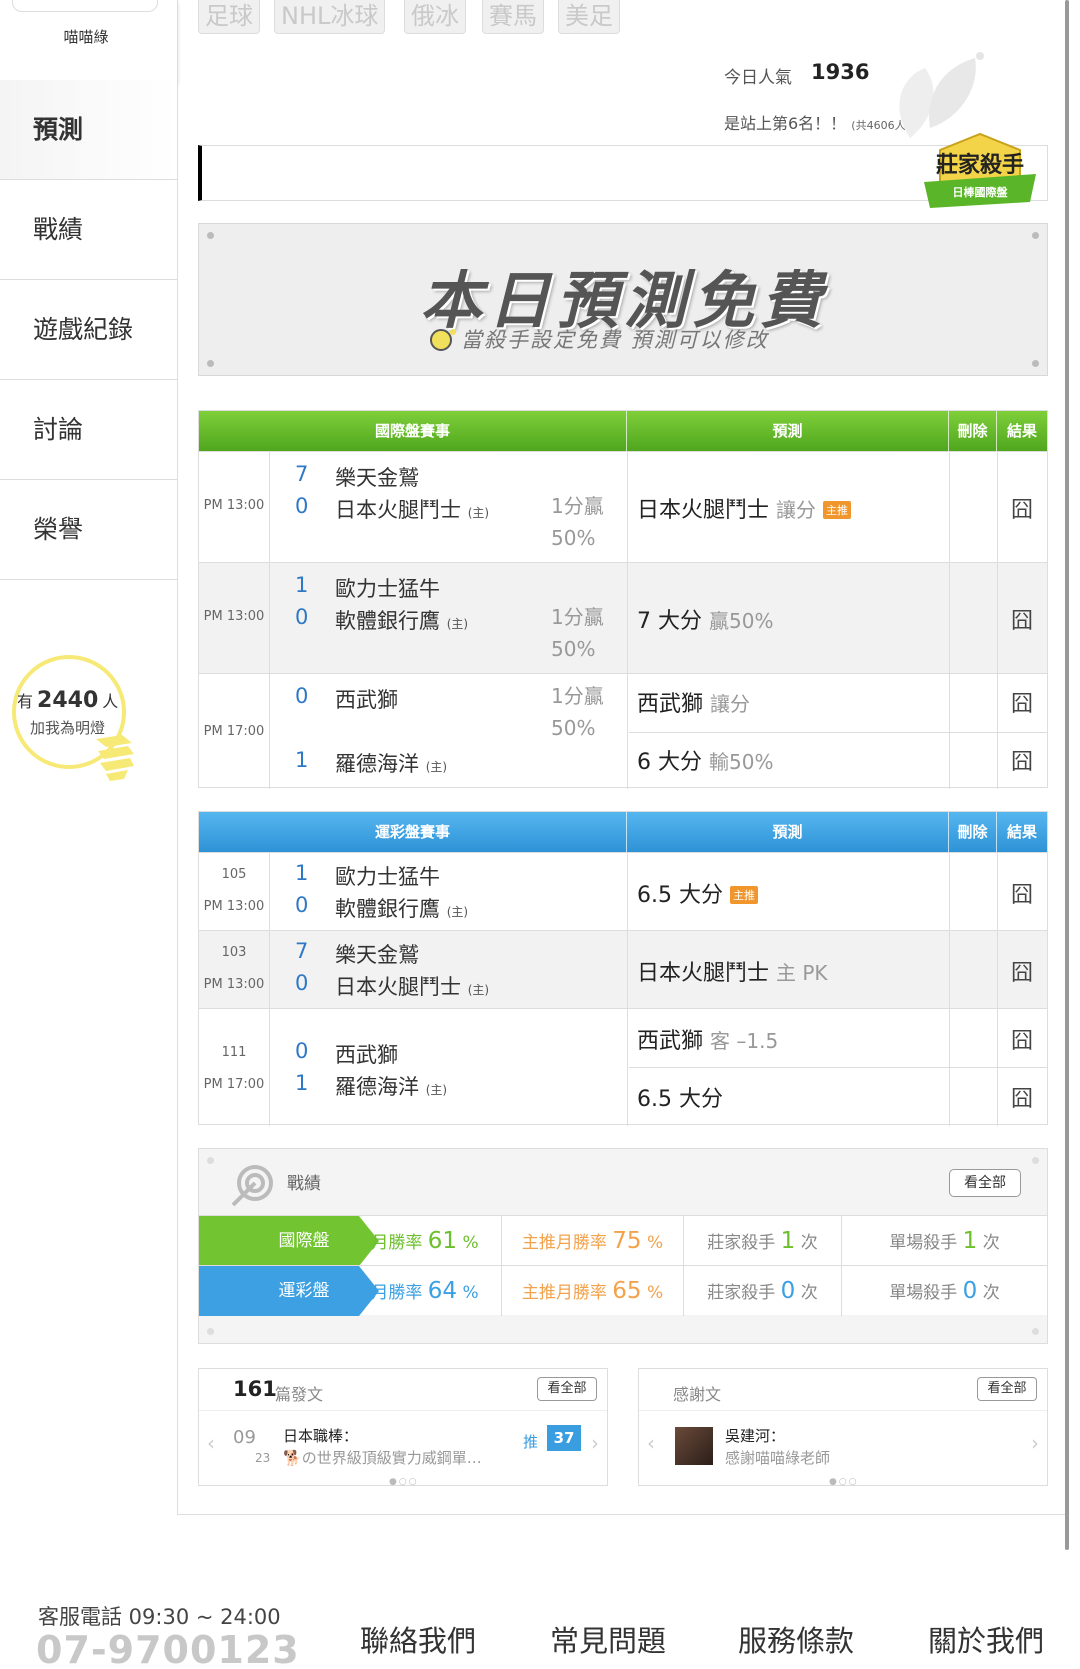  Describe the element at coordinates (589, 17) in the screenshot. I see `tab-american-football: 美足` at that location.